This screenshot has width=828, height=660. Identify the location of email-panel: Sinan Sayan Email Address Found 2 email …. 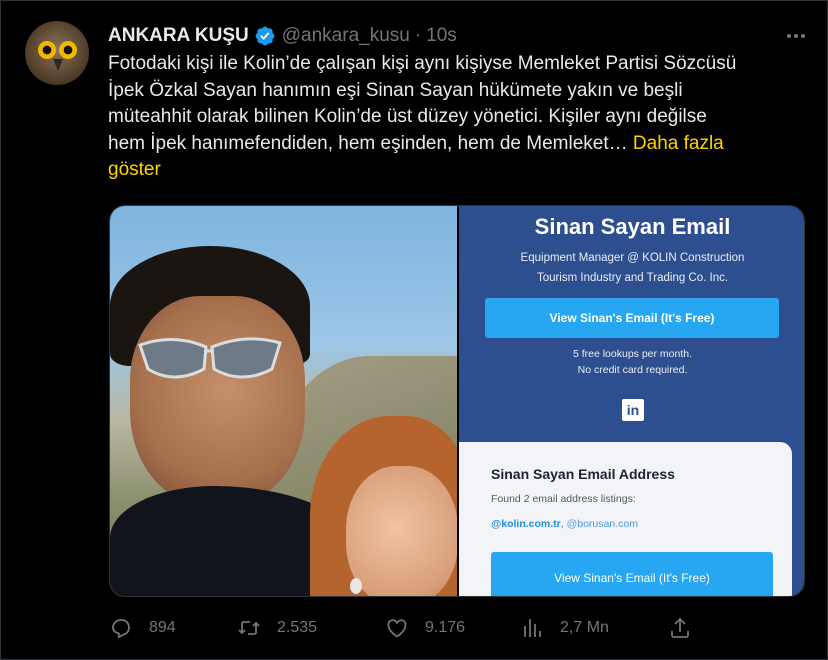
(625, 519).